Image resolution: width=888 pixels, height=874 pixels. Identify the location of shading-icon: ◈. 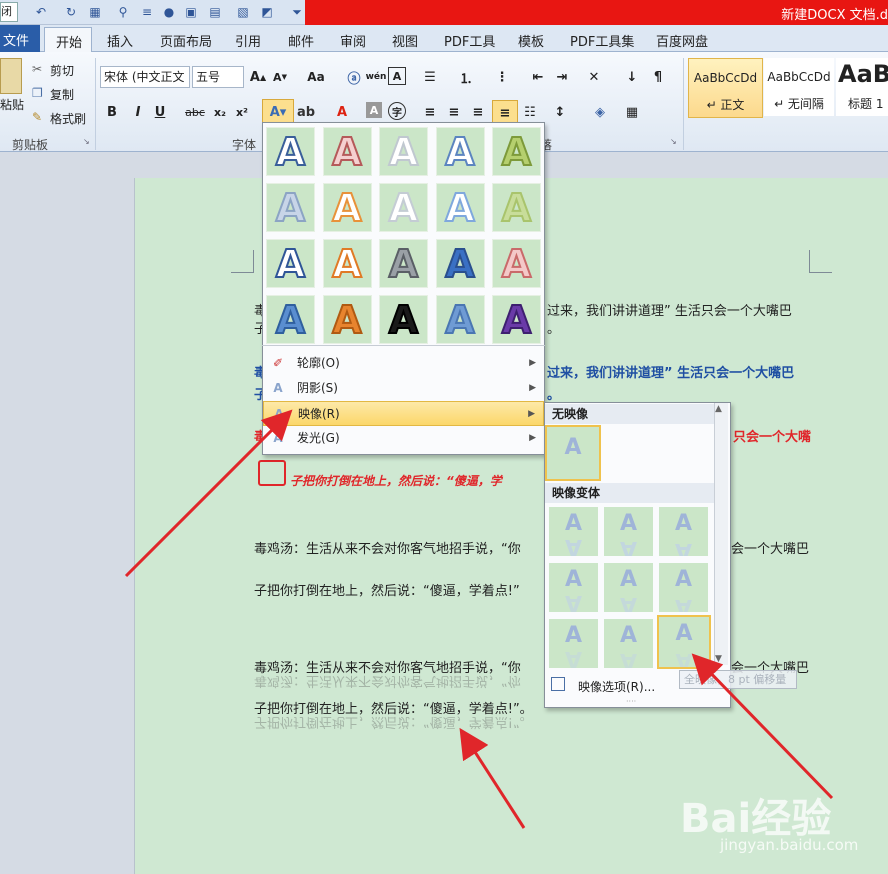
(600, 112).